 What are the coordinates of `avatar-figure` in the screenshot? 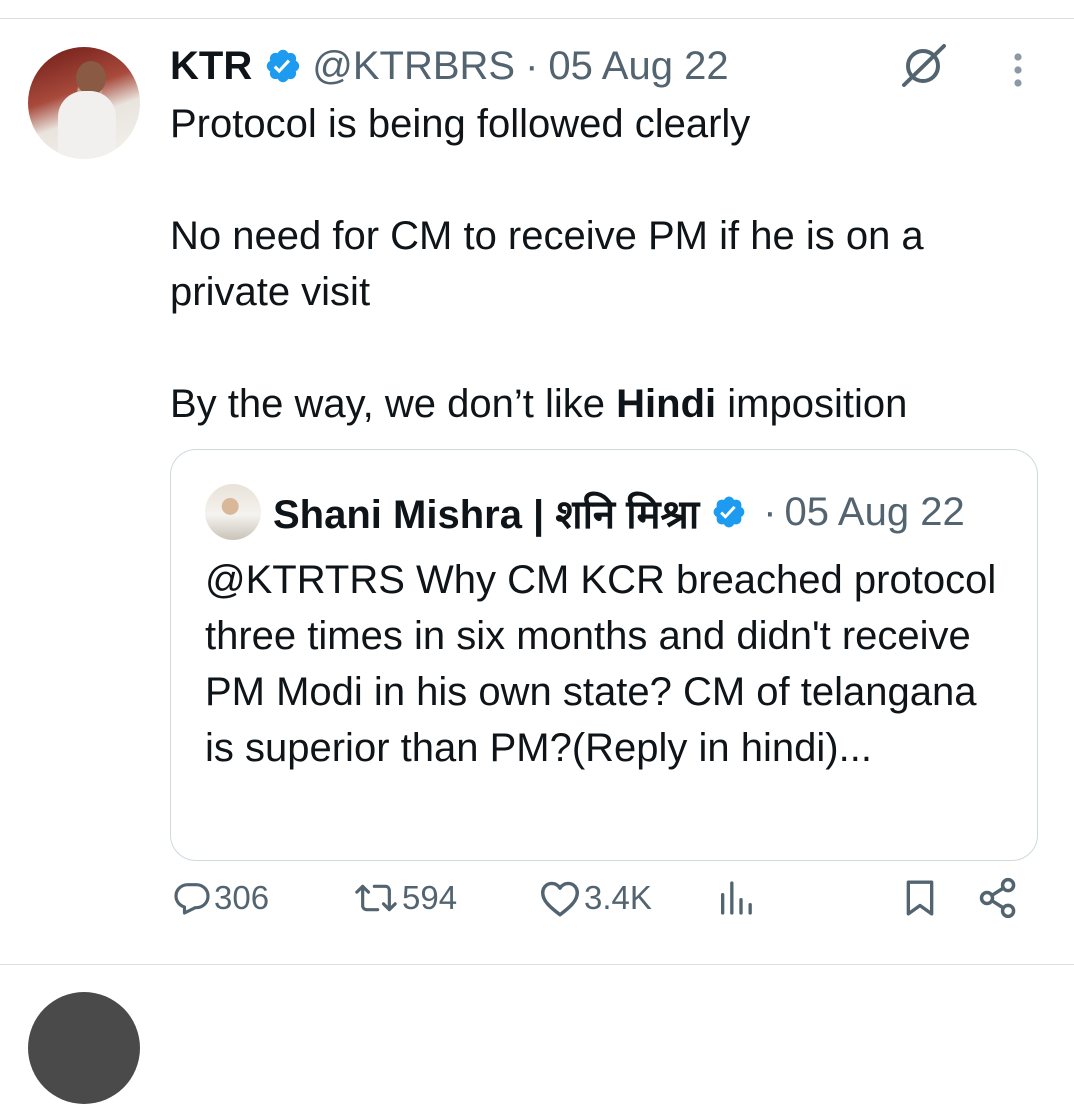 It's located at (87, 125).